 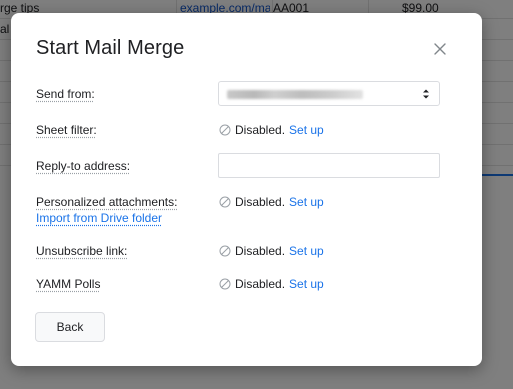 I want to click on sheet-filter-status: Disabled. Set up, so click(x=271, y=130).